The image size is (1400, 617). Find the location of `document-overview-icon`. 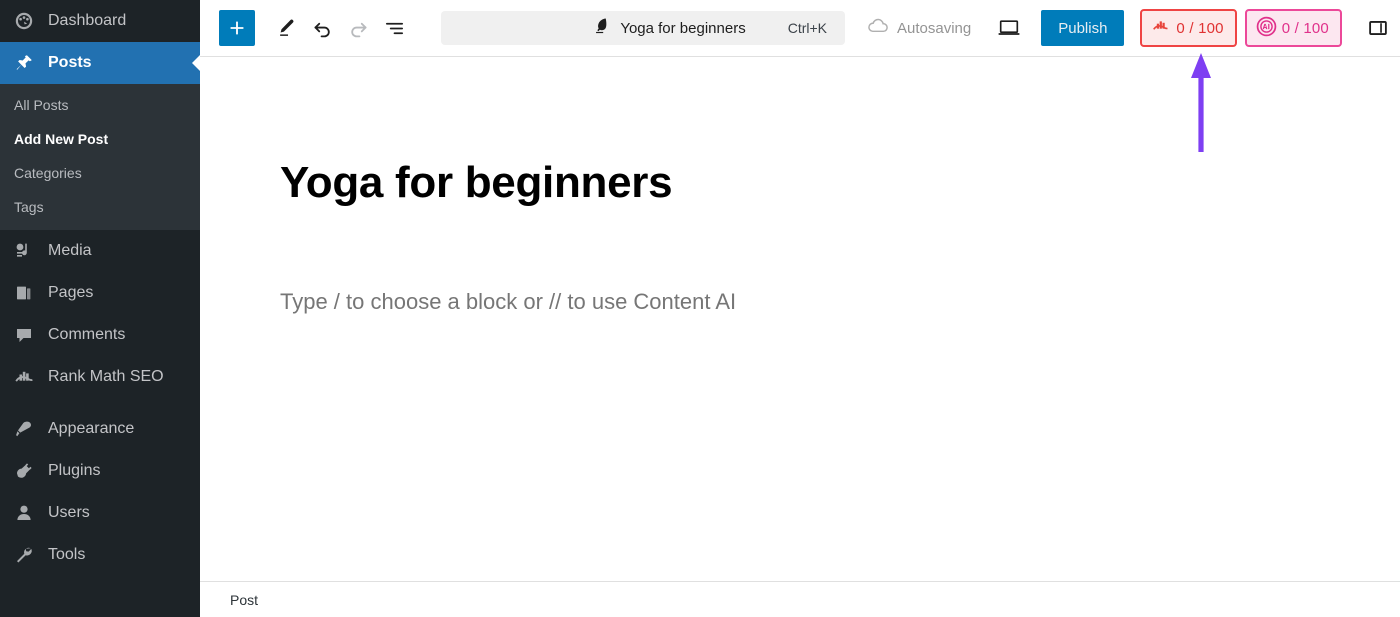

document-overview-icon is located at coordinates (394, 28).